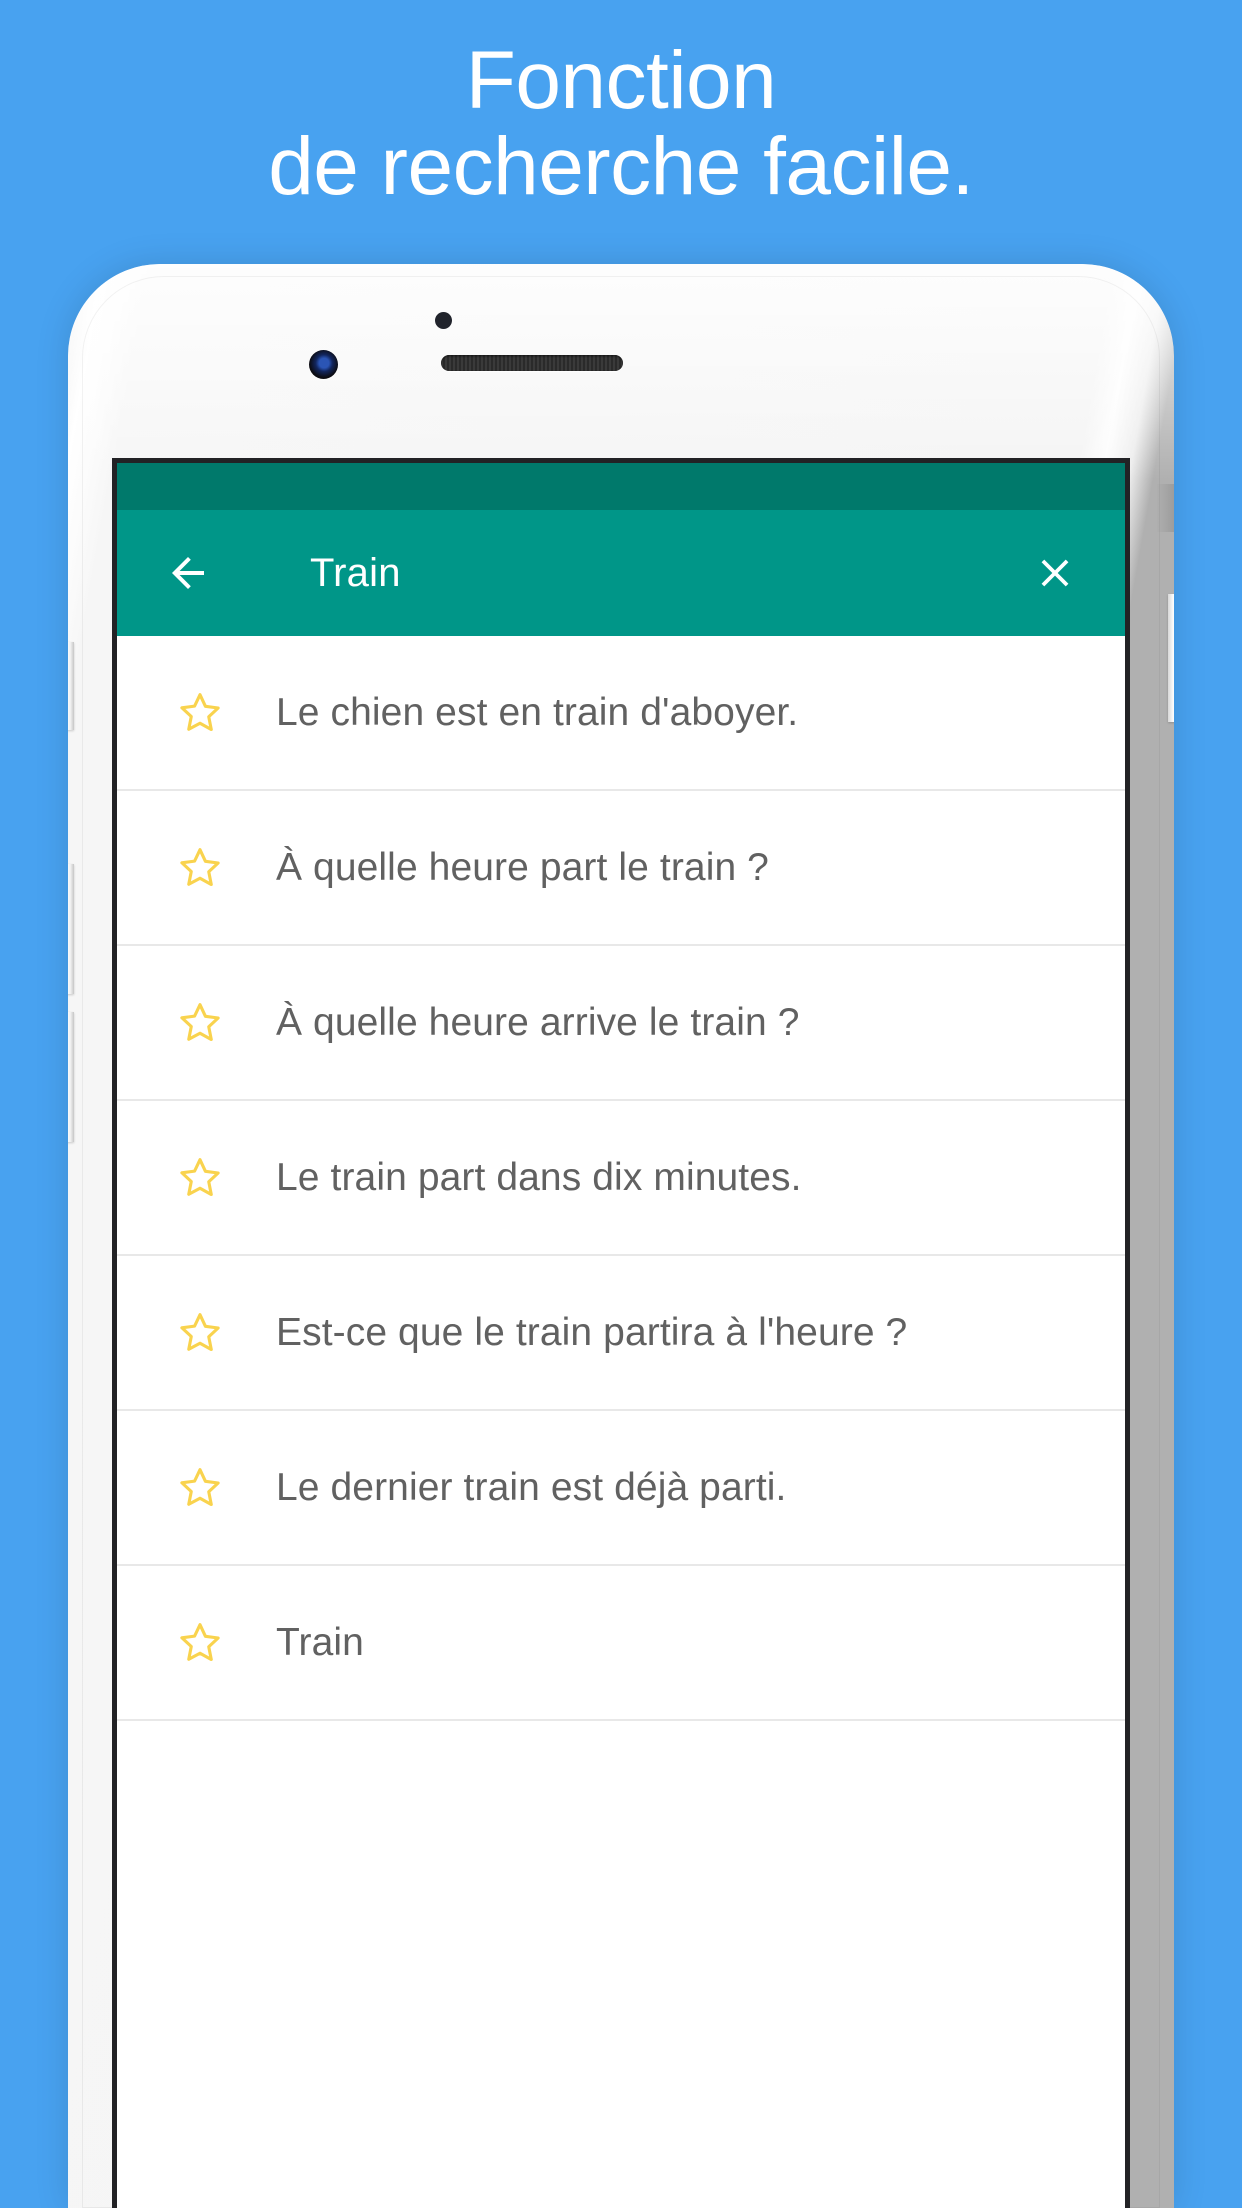  Describe the element at coordinates (71, 686) in the screenshot. I see `silent-switch-button` at that location.